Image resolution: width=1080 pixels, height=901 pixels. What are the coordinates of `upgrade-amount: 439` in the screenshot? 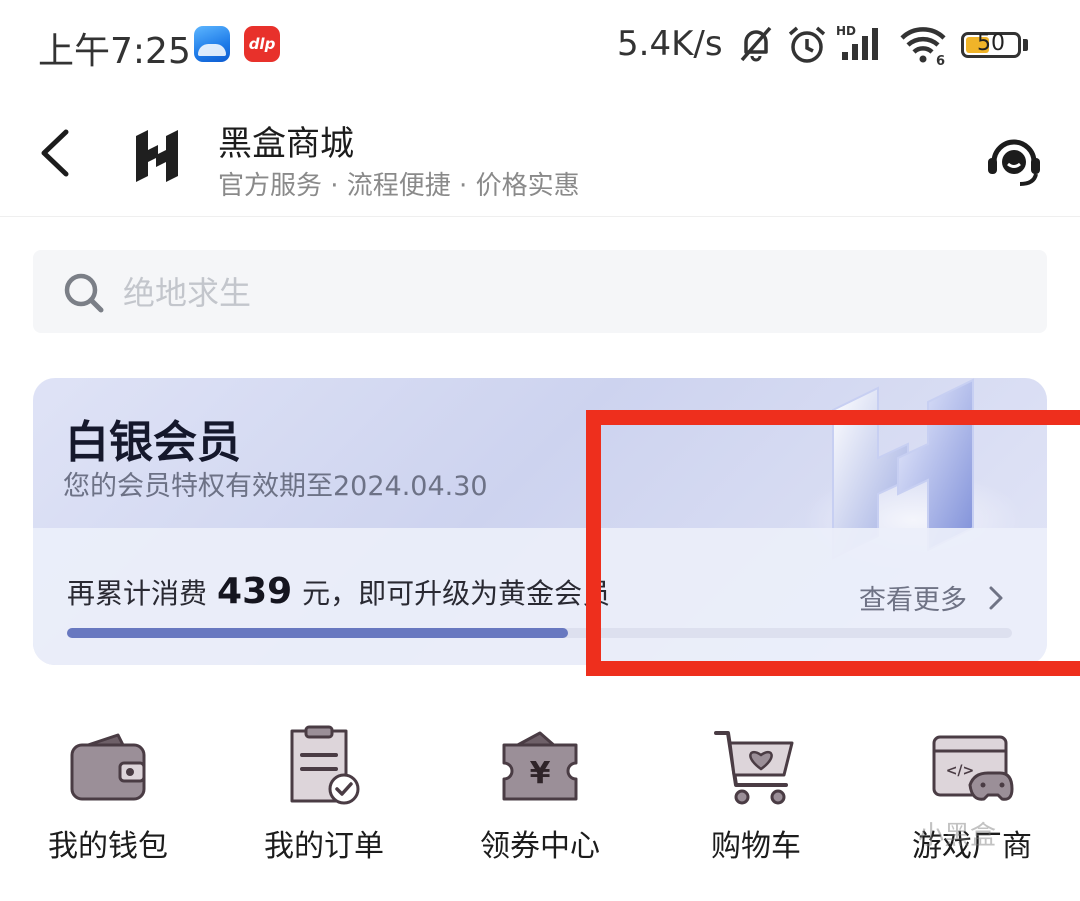 It's located at (255, 591).